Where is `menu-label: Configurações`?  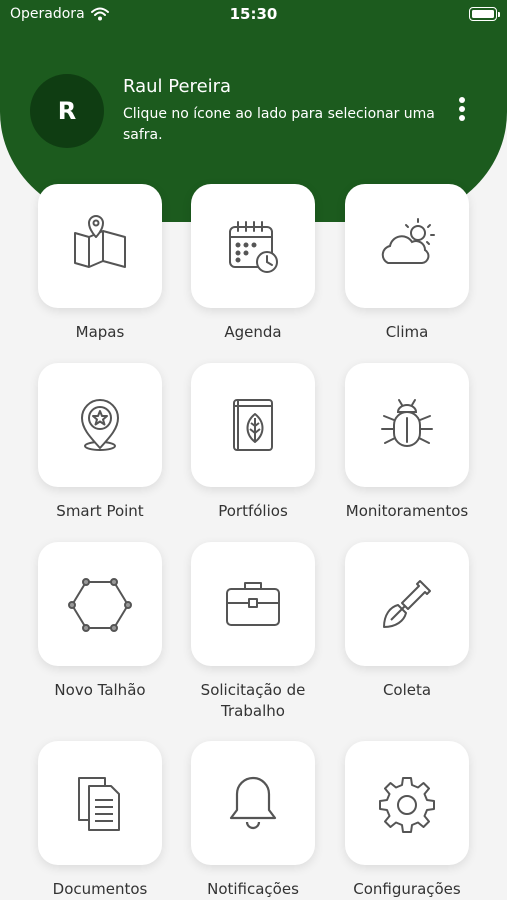
menu-label: Configurações is located at coordinates (407, 889).